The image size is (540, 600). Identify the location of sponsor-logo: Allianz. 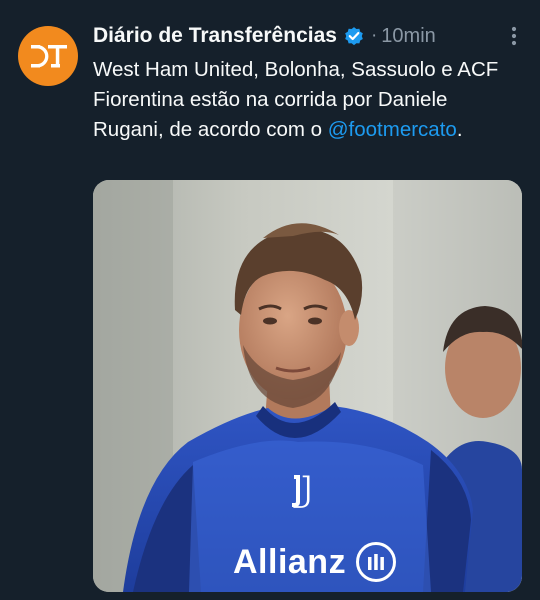
(315, 562).